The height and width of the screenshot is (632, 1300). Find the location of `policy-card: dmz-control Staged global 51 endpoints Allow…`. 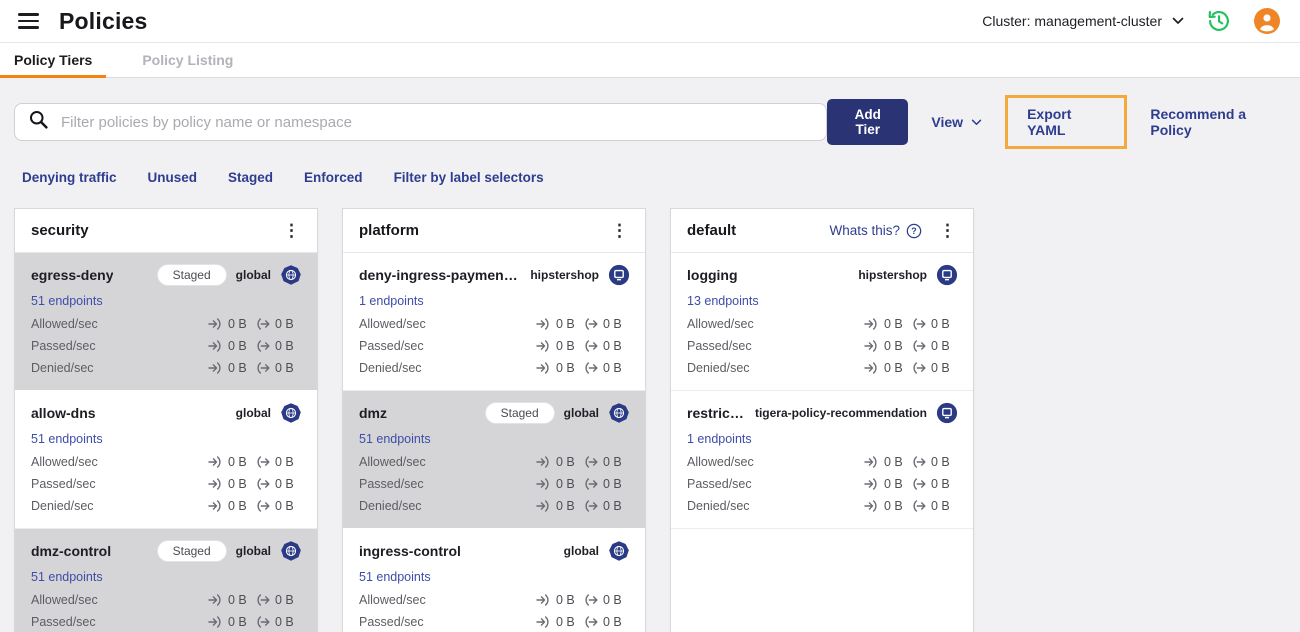

policy-card: dmz-control Staged global 51 endpoints Allow… is located at coordinates (166, 580).